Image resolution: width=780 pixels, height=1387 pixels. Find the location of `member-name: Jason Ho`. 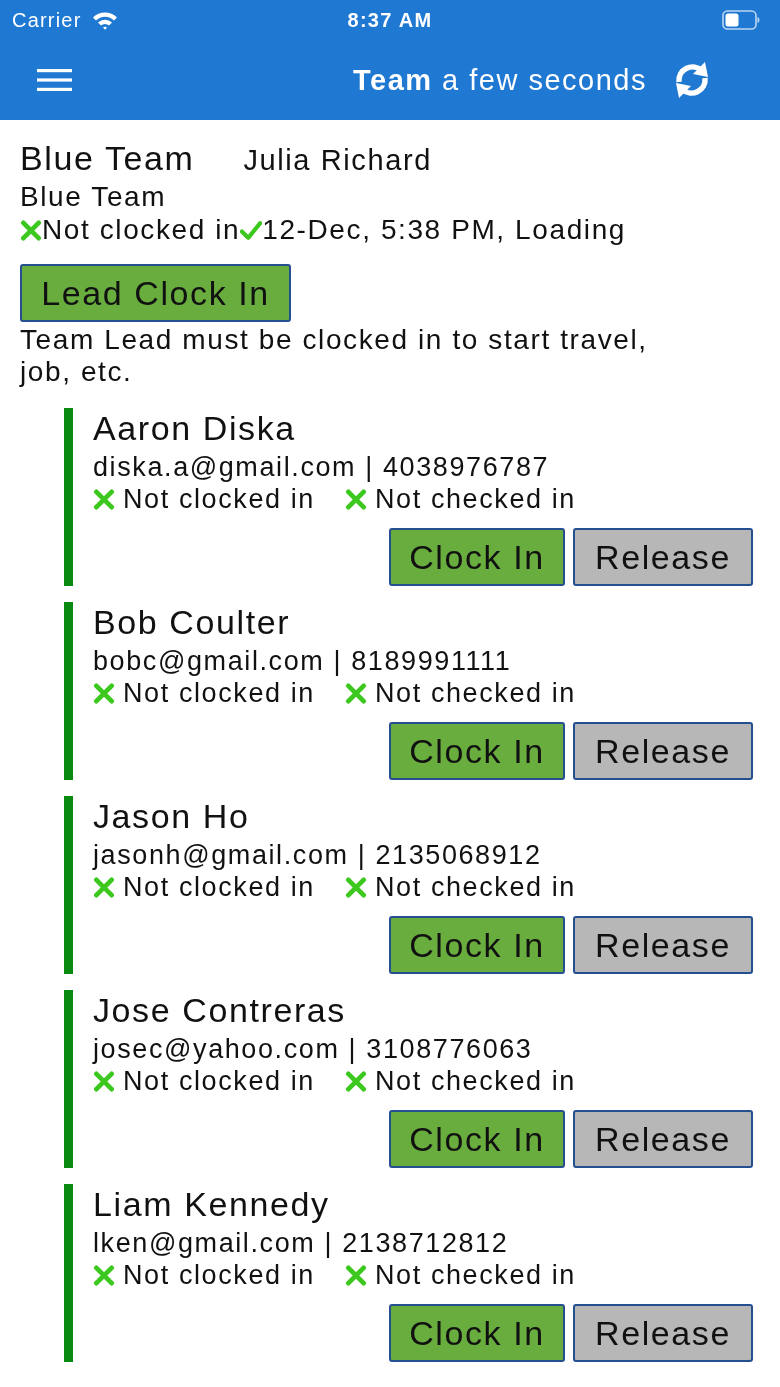

member-name: Jason Ho is located at coordinates (172, 816).